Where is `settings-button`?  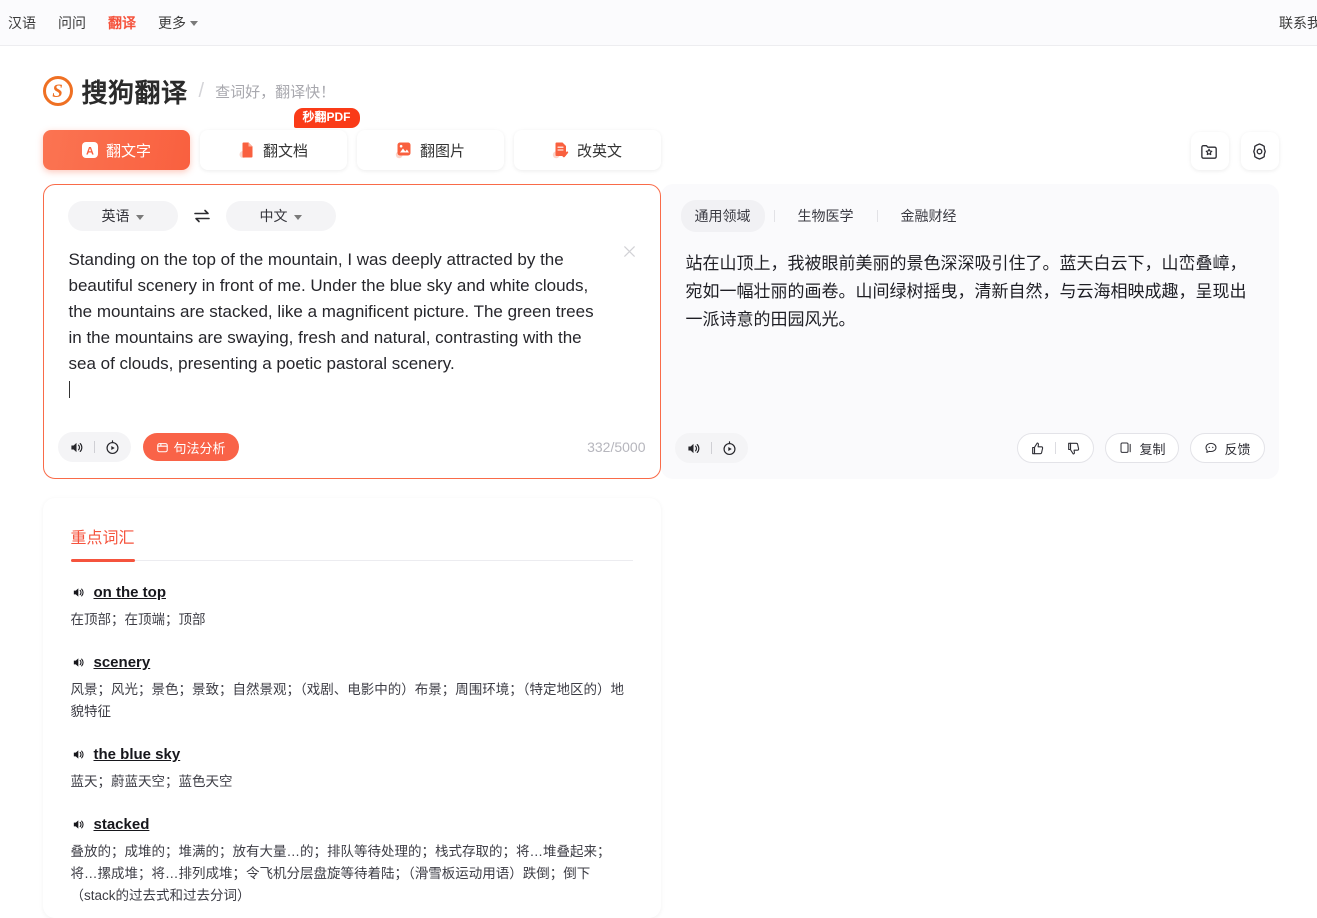
settings-button is located at coordinates (1259, 151).